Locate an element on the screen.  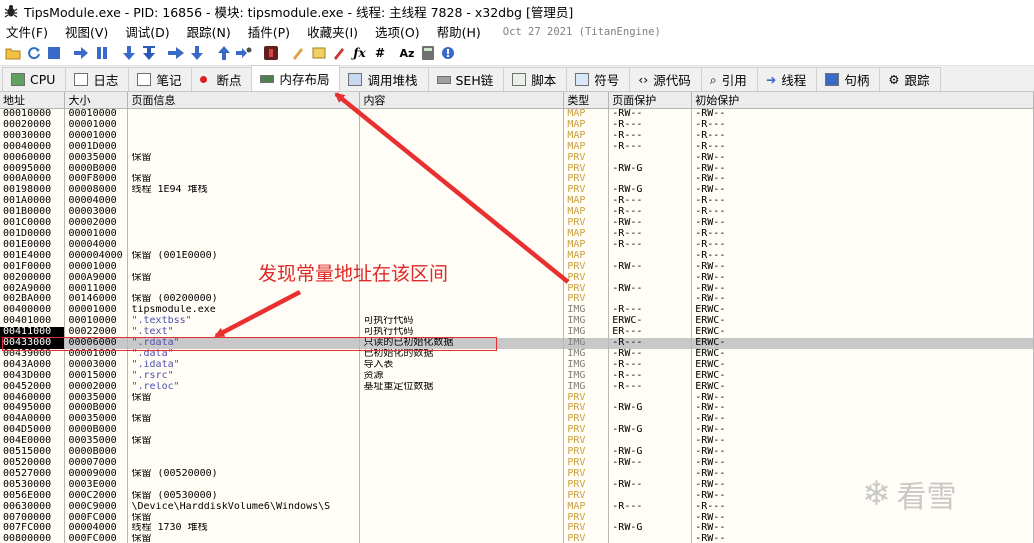
table-row: 001B0000 00003000 MAP -R--- -R--- is located at coordinates (517, 213).